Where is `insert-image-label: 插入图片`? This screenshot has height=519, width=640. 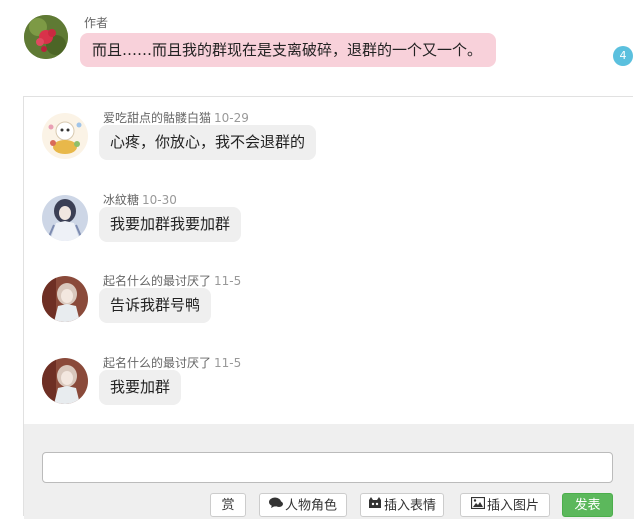
insert-image-label: 插入图片 is located at coordinates (512, 506).